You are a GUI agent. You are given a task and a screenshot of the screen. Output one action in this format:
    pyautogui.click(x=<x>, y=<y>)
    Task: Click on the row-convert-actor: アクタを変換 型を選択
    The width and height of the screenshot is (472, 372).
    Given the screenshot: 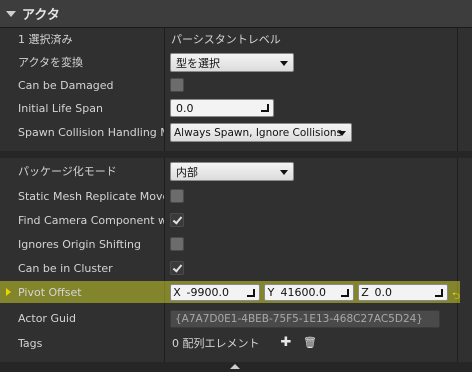 What is the action you would take?
    pyautogui.click(x=236, y=62)
    